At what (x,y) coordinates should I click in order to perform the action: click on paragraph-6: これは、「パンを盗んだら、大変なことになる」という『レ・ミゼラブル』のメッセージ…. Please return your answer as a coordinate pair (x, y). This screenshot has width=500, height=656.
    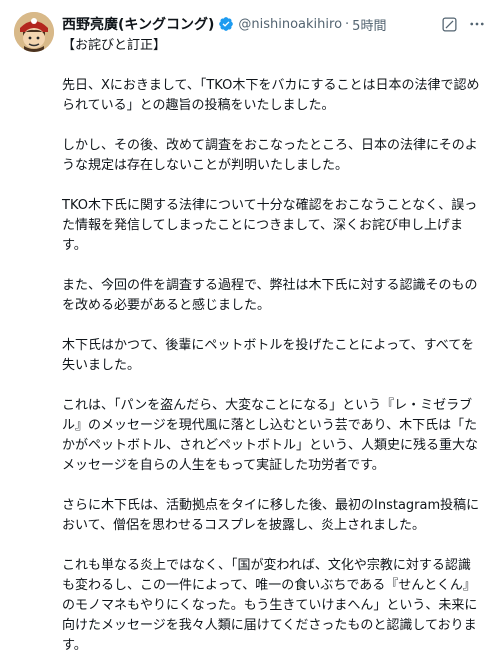
    Looking at the image, I should click on (270, 435).